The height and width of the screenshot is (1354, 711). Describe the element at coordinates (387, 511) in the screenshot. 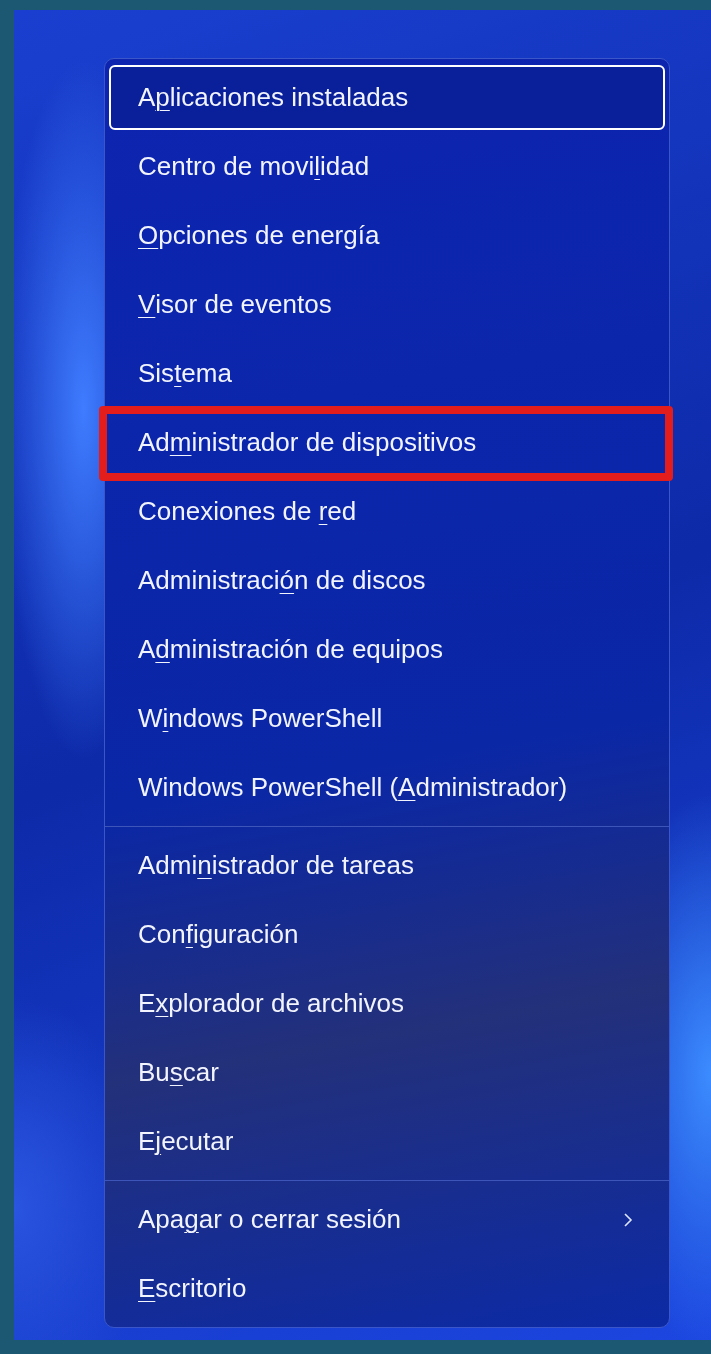

I see `menu-item: Conexiones de red` at that location.